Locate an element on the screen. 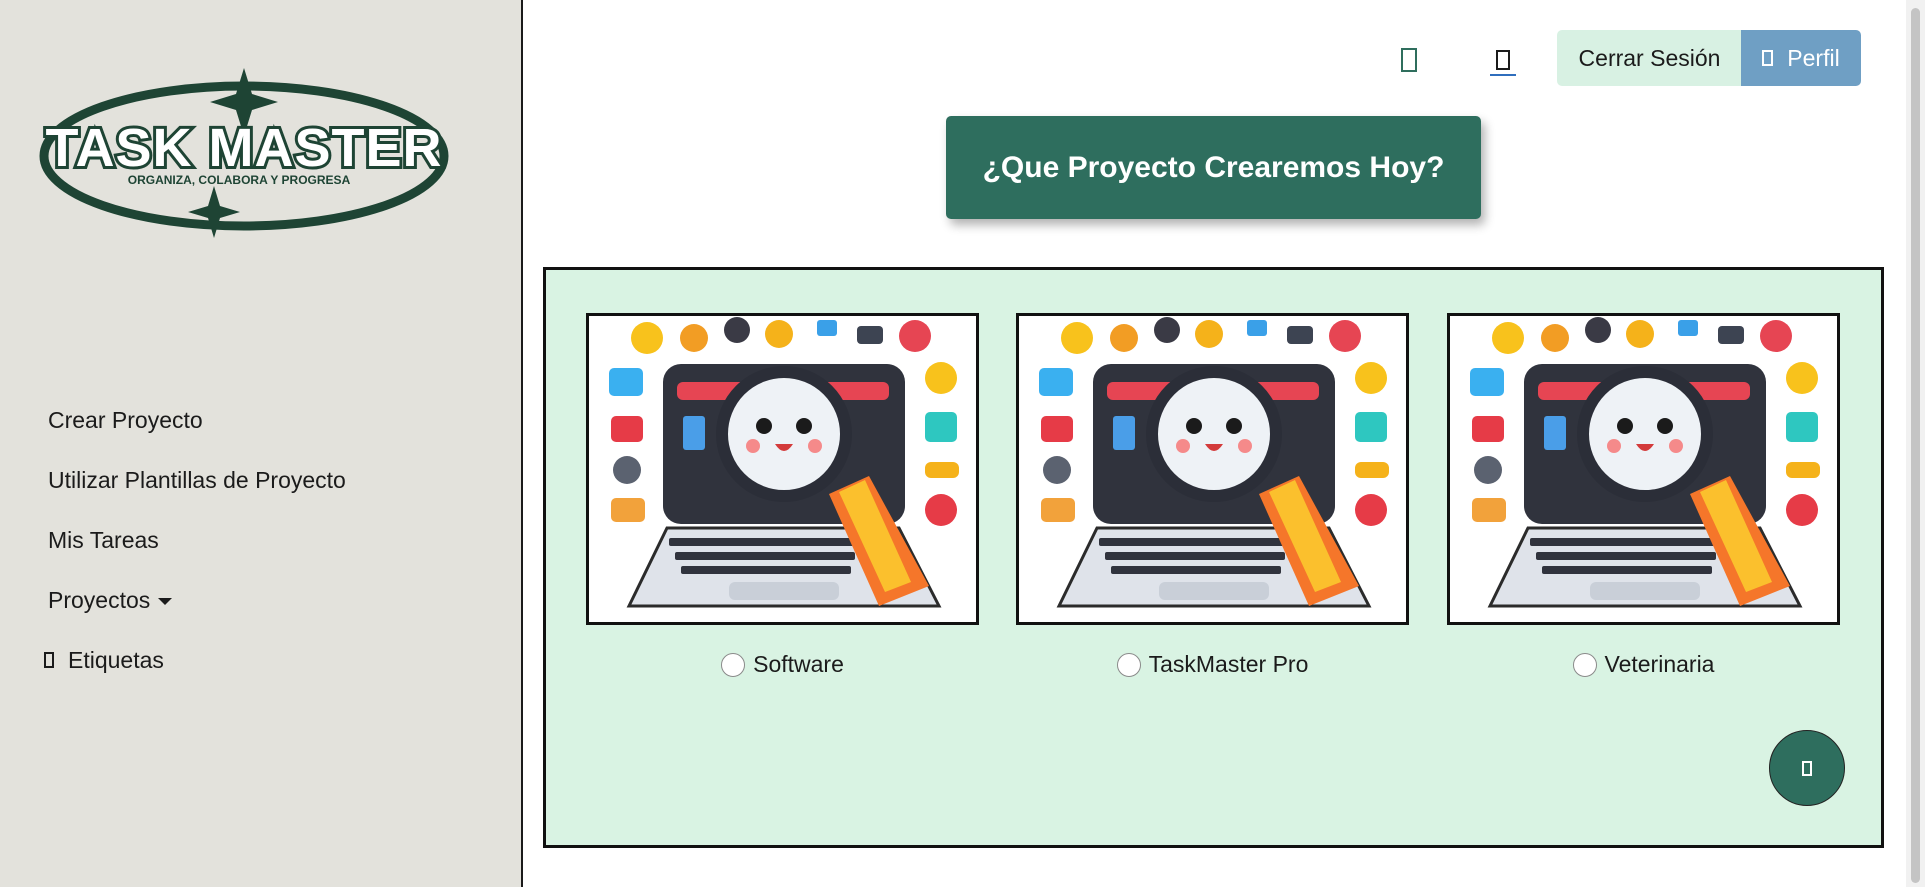 This screenshot has height=887, width=1925. sidebar-item-label: Utilizar Plantillas de Proyecto is located at coordinates (197, 479).